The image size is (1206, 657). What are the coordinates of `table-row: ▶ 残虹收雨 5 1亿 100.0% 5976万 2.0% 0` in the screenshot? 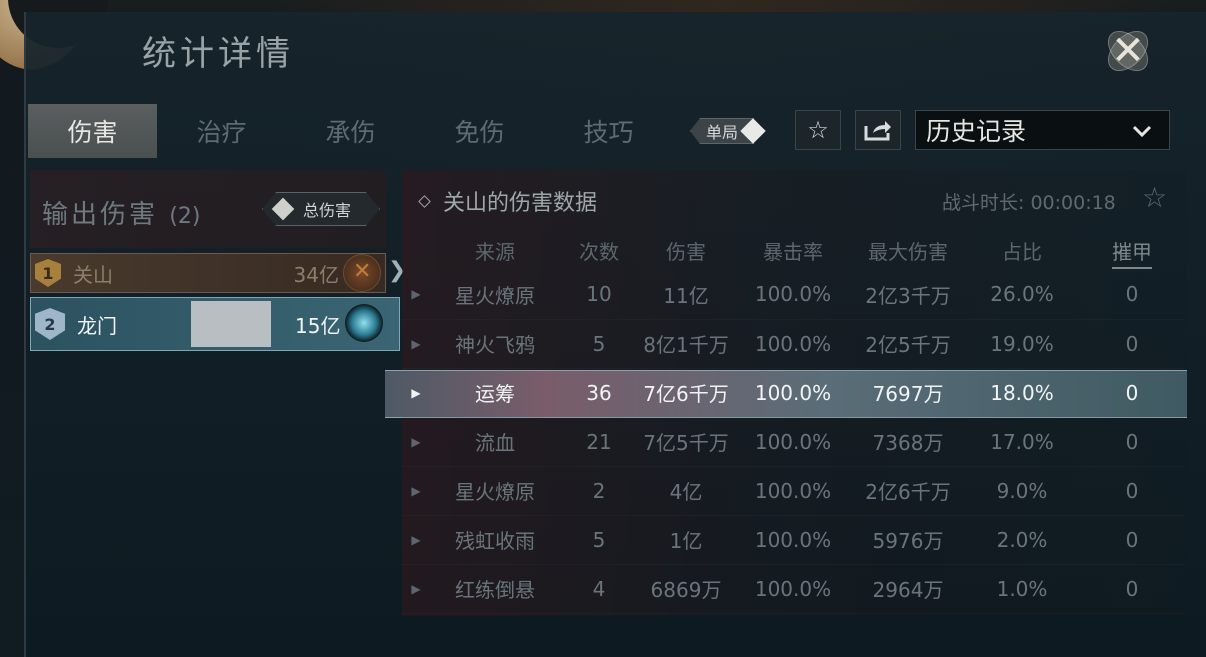 It's located at (793, 539).